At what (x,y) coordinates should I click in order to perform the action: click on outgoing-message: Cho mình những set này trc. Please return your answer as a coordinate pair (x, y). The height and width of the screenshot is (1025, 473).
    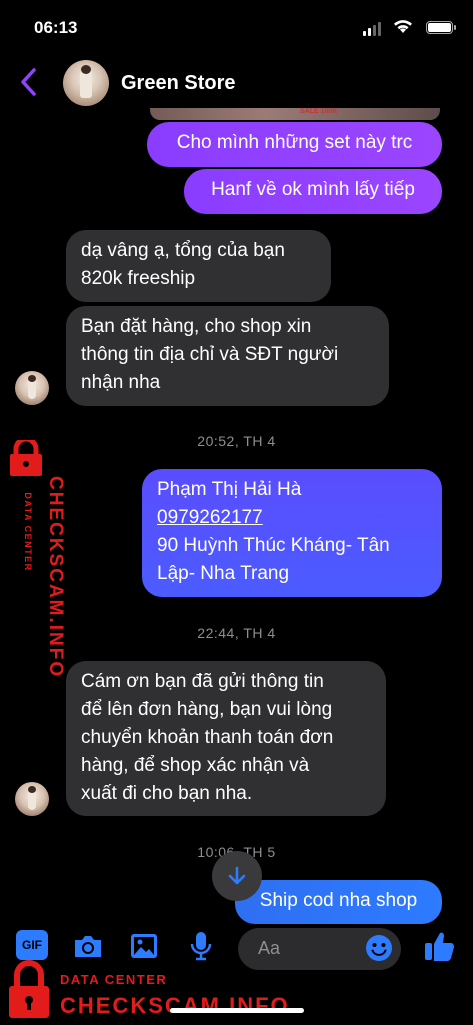
    Looking at the image, I should click on (294, 144).